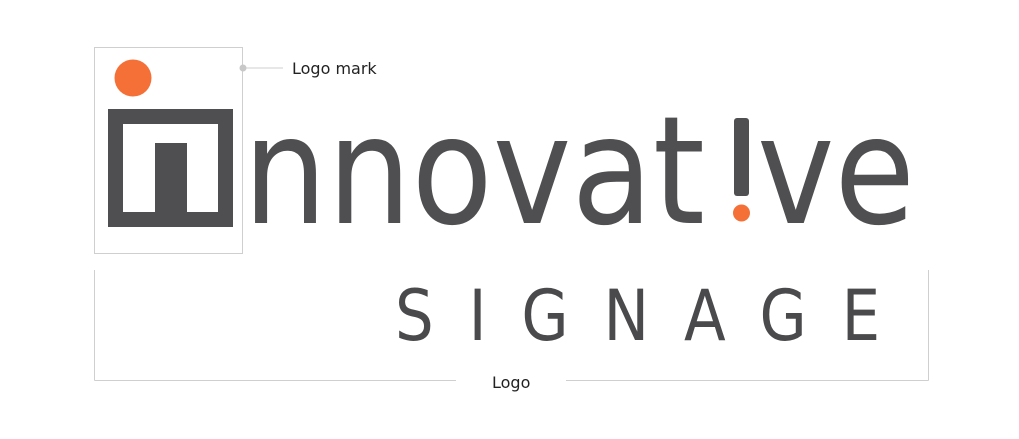  I want to click on logo-mark-leader-dot, so click(243, 68).